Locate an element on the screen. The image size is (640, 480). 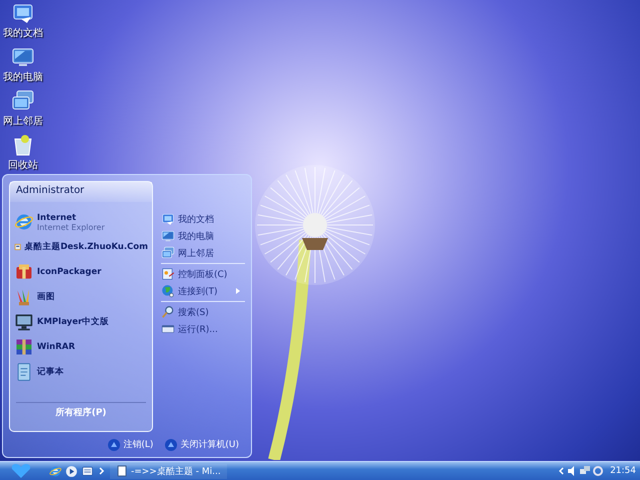
program-item: WinRAR is located at coordinates (81, 347).